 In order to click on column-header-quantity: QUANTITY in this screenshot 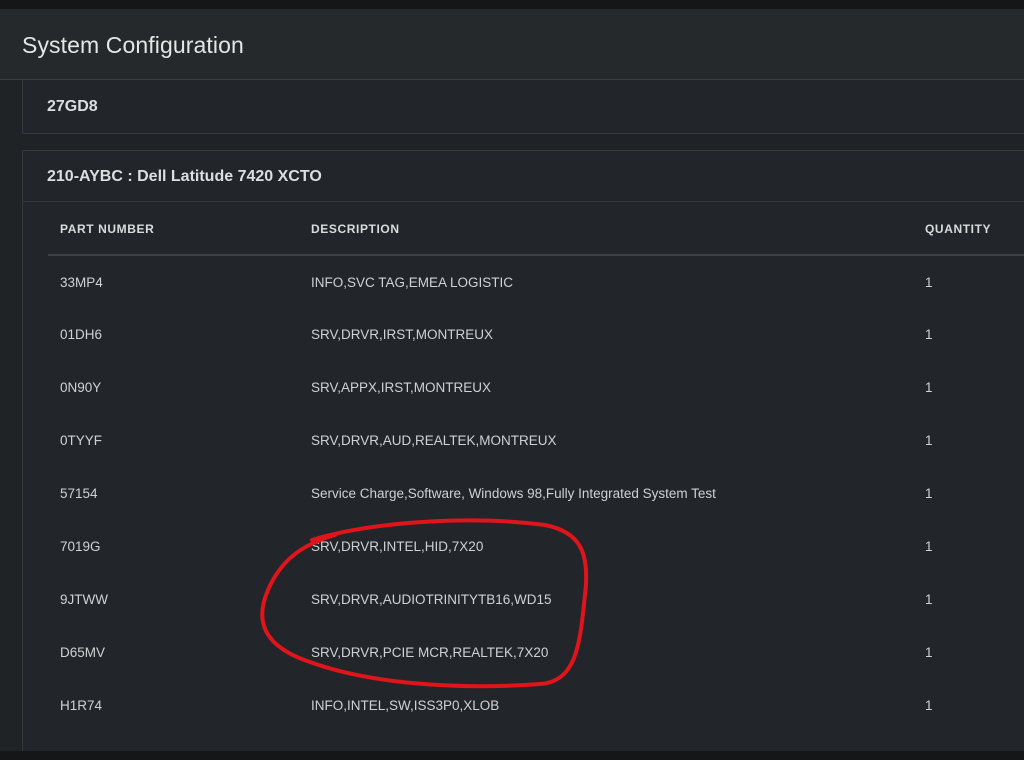, I will do `click(968, 230)`.